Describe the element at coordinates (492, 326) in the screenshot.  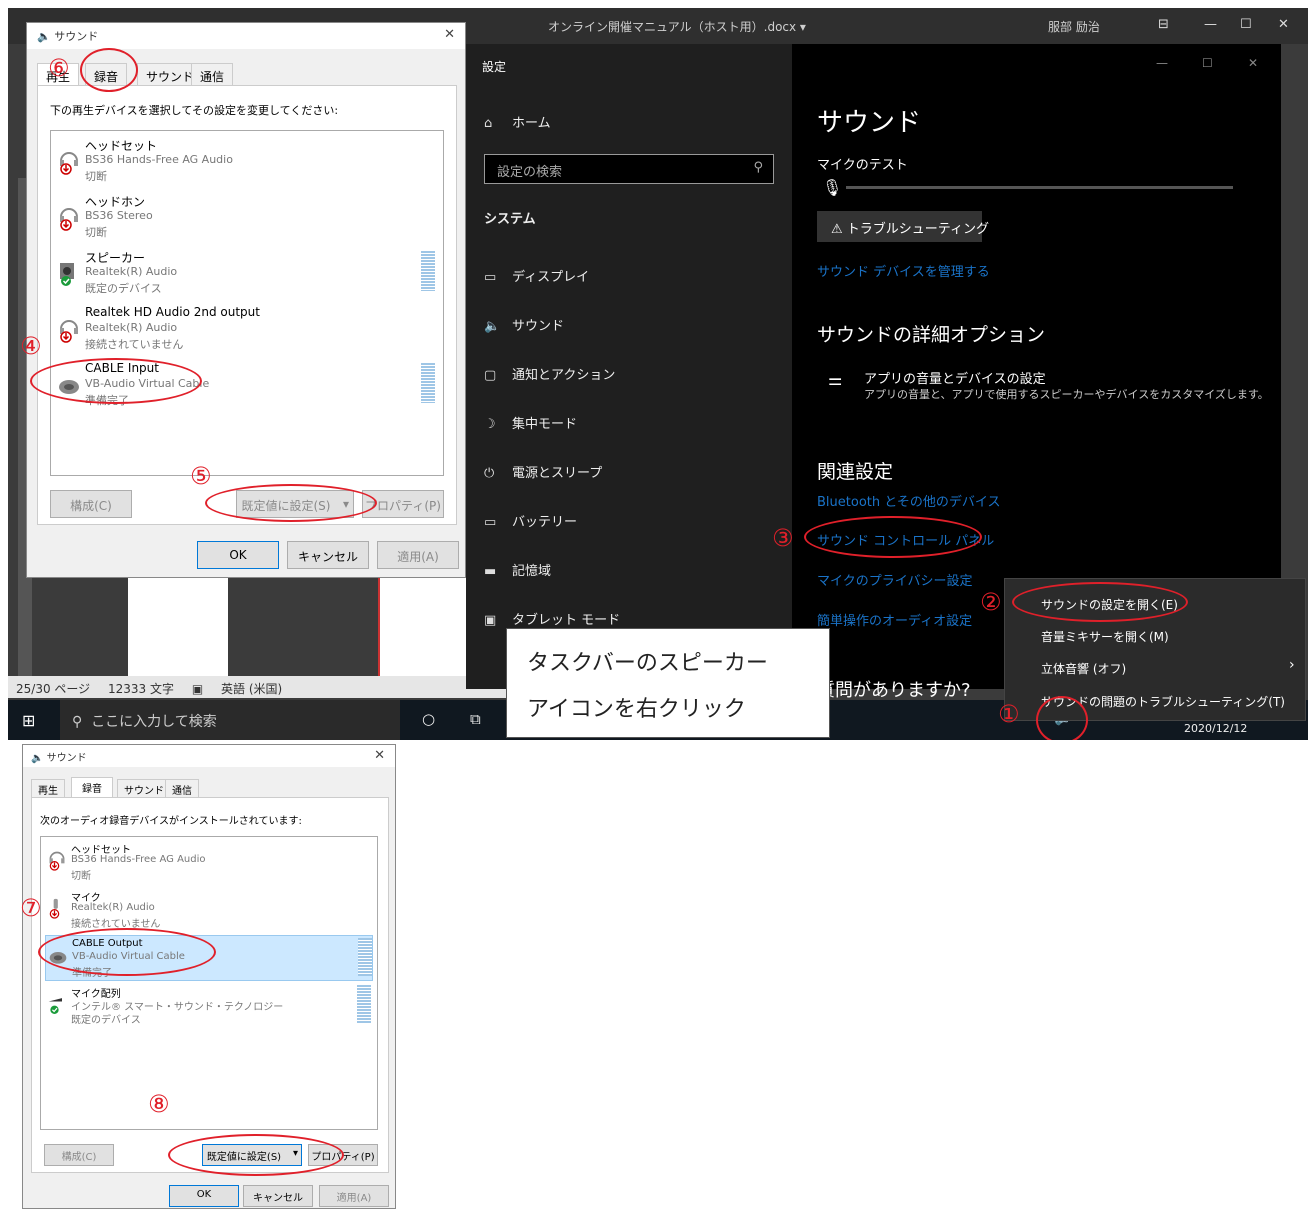
I see `sound-icon: 🔈` at that location.